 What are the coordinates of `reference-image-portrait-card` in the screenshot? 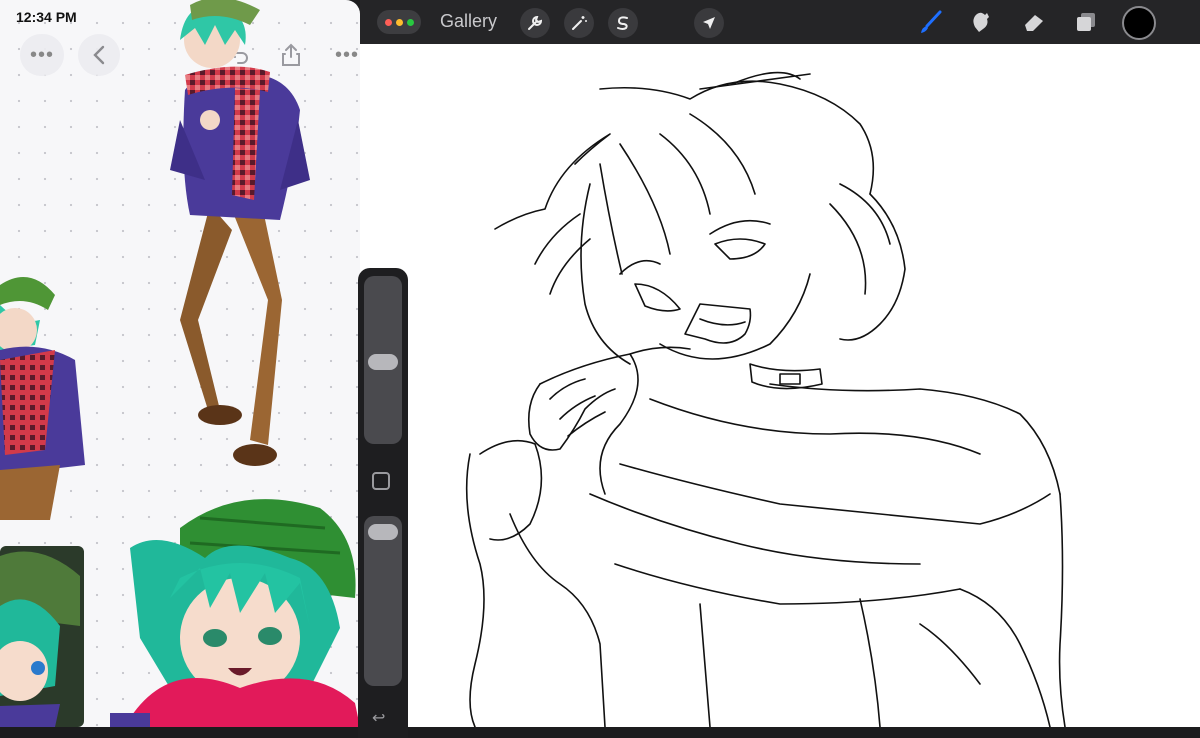 It's located at (44, 636).